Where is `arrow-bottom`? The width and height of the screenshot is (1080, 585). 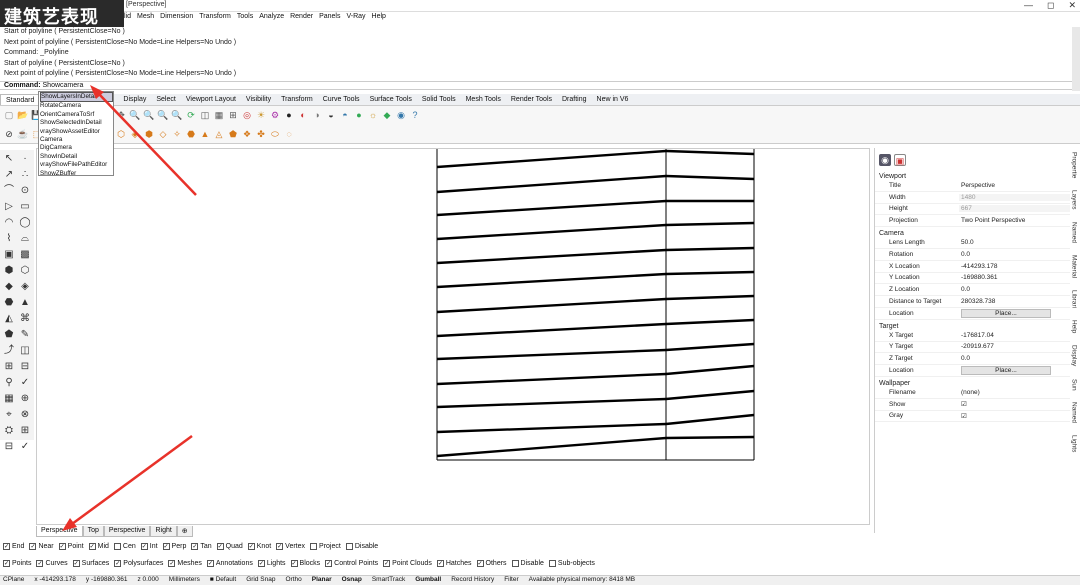 arrow-bottom is located at coordinates (132, 480).